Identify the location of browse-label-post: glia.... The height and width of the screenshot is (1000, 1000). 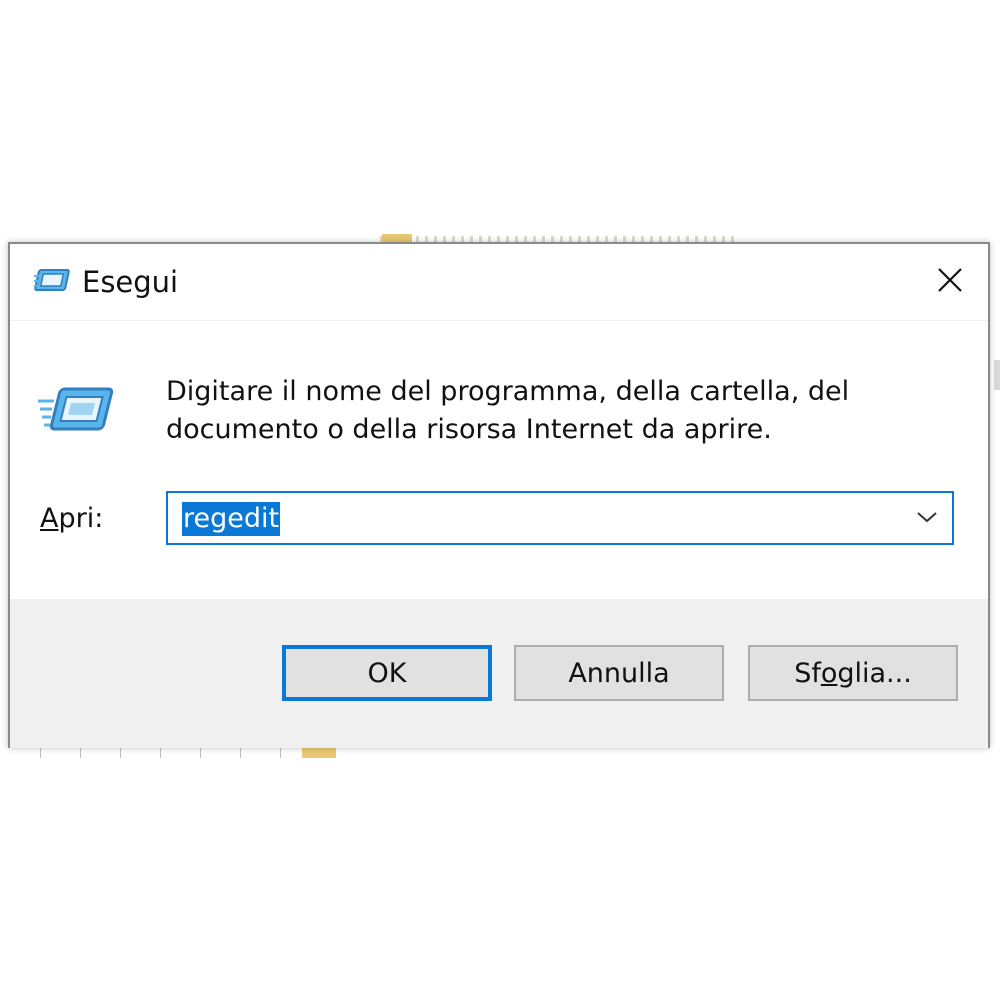
(874, 673).